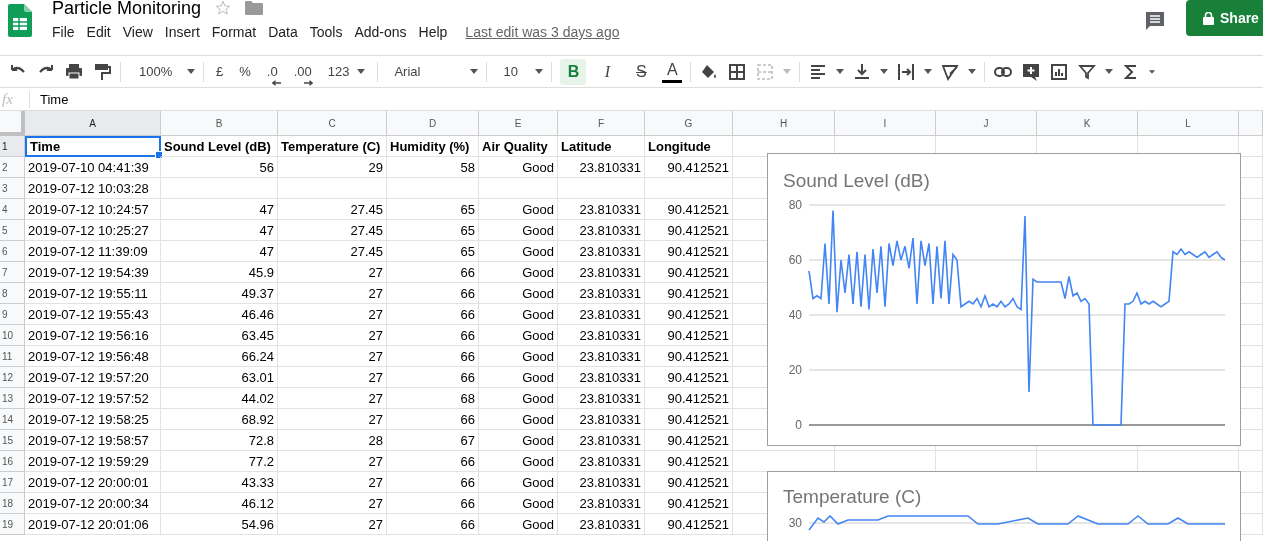  Describe the element at coordinates (302, 71) in the screenshot. I see `increase-decimals-button: .00` at that location.